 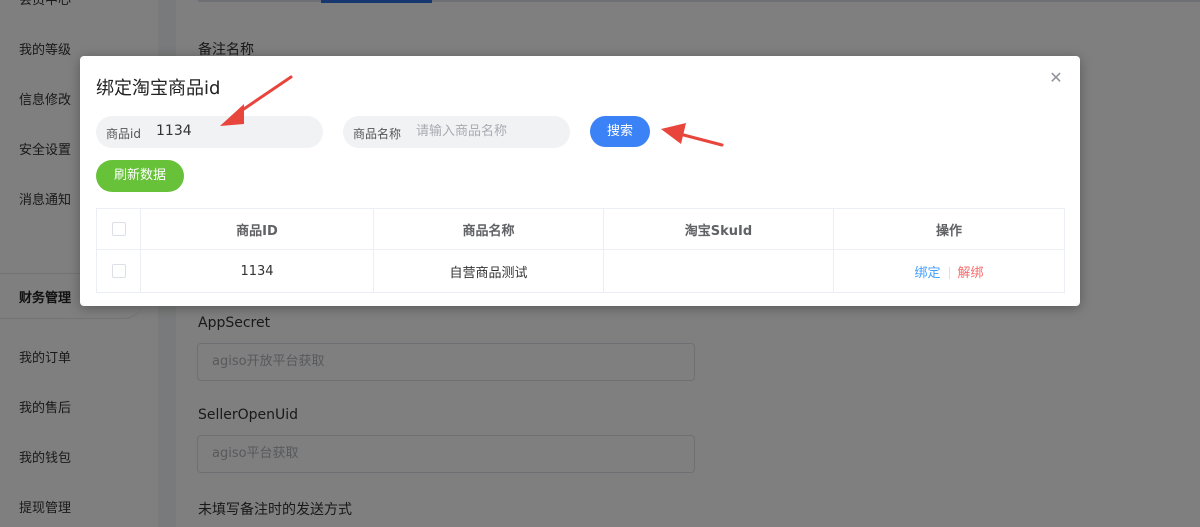 I want to click on arrow-to-product-id, so click(x=256, y=100).